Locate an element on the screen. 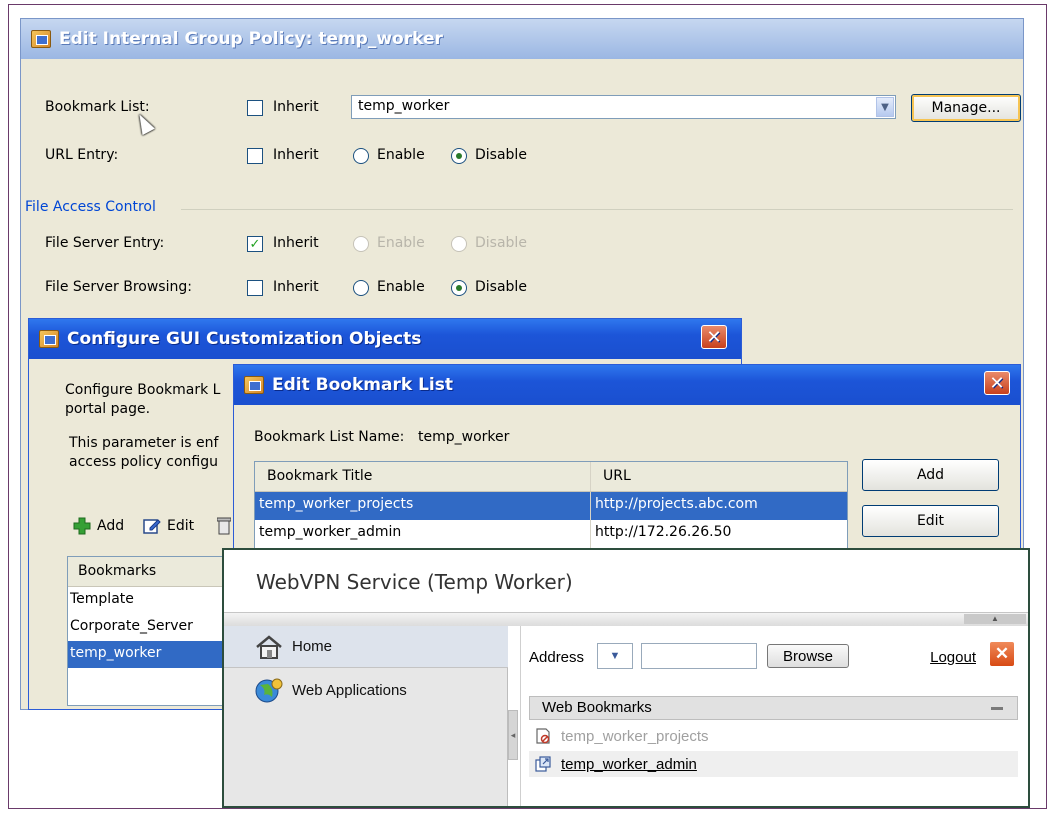 Image resolution: width=1051 pixels, height=813 pixels. file-access-section-title: File Access Control is located at coordinates (90, 207).